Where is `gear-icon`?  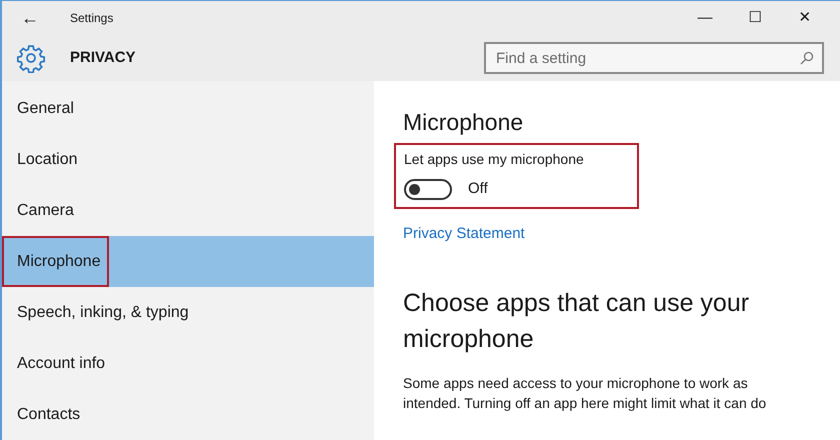
gear-icon is located at coordinates (31, 58).